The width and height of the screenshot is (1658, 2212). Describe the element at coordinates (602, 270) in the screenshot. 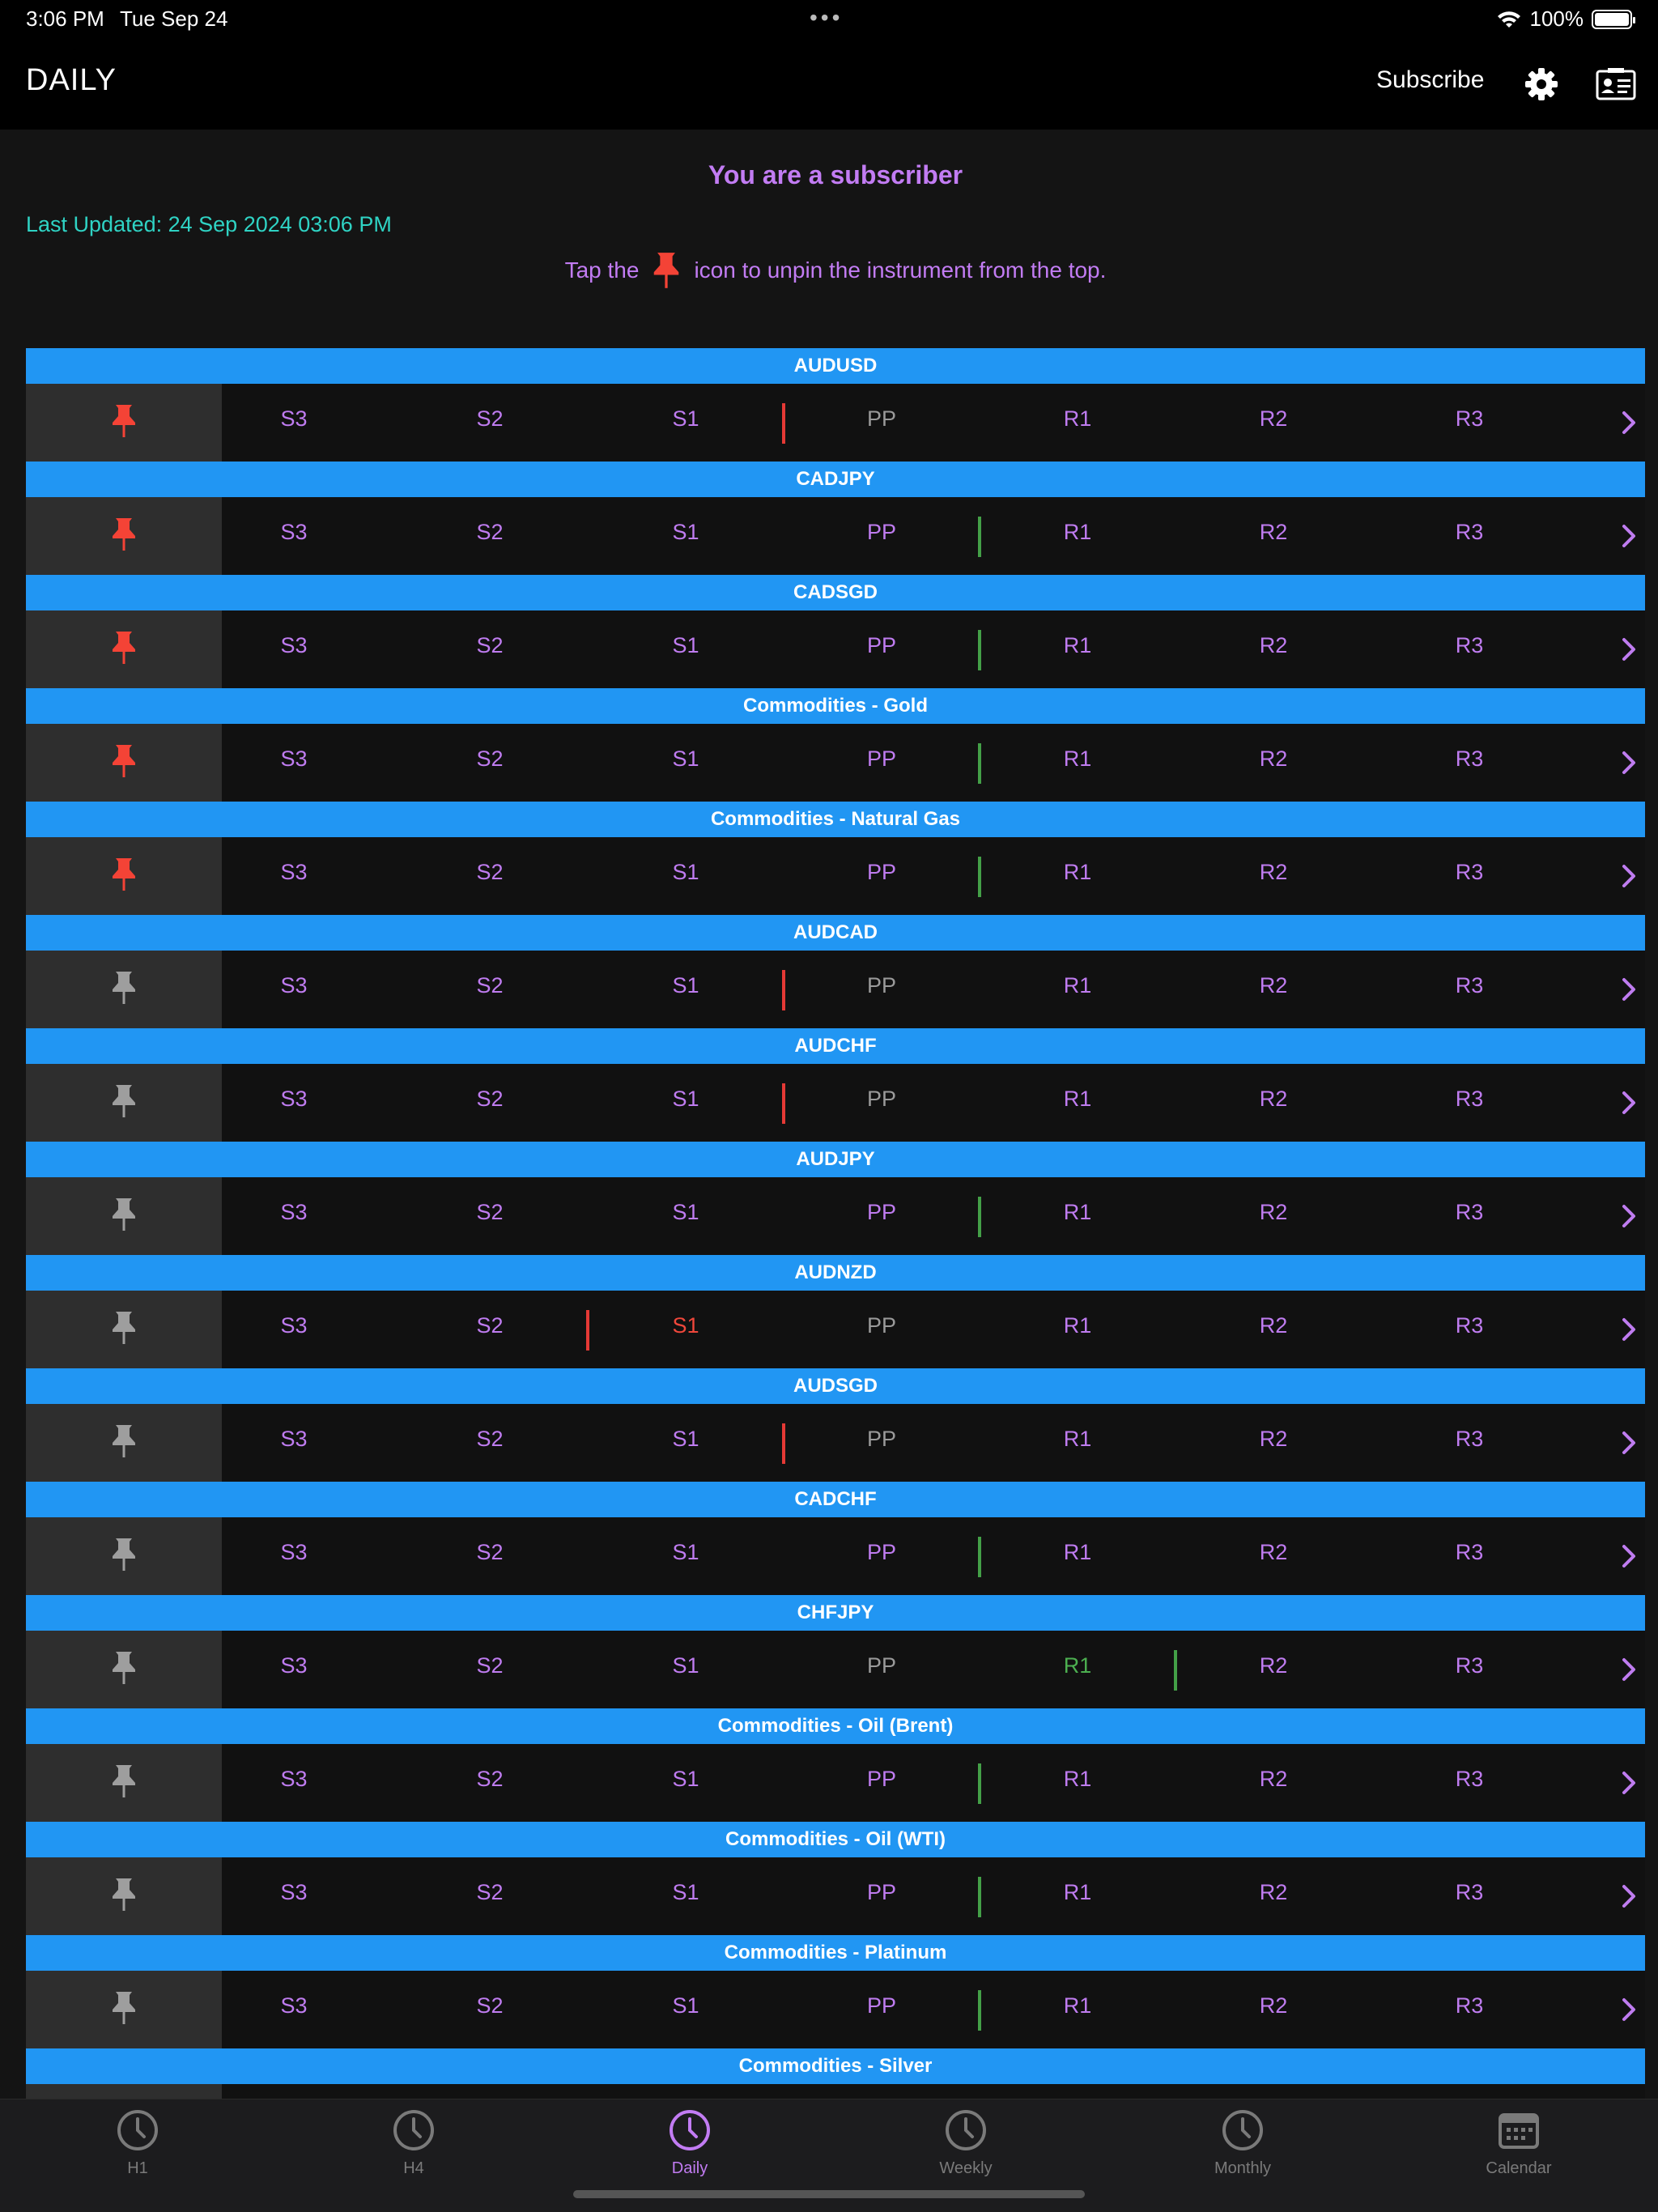

I see `hint-text-before: Tap the` at that location.